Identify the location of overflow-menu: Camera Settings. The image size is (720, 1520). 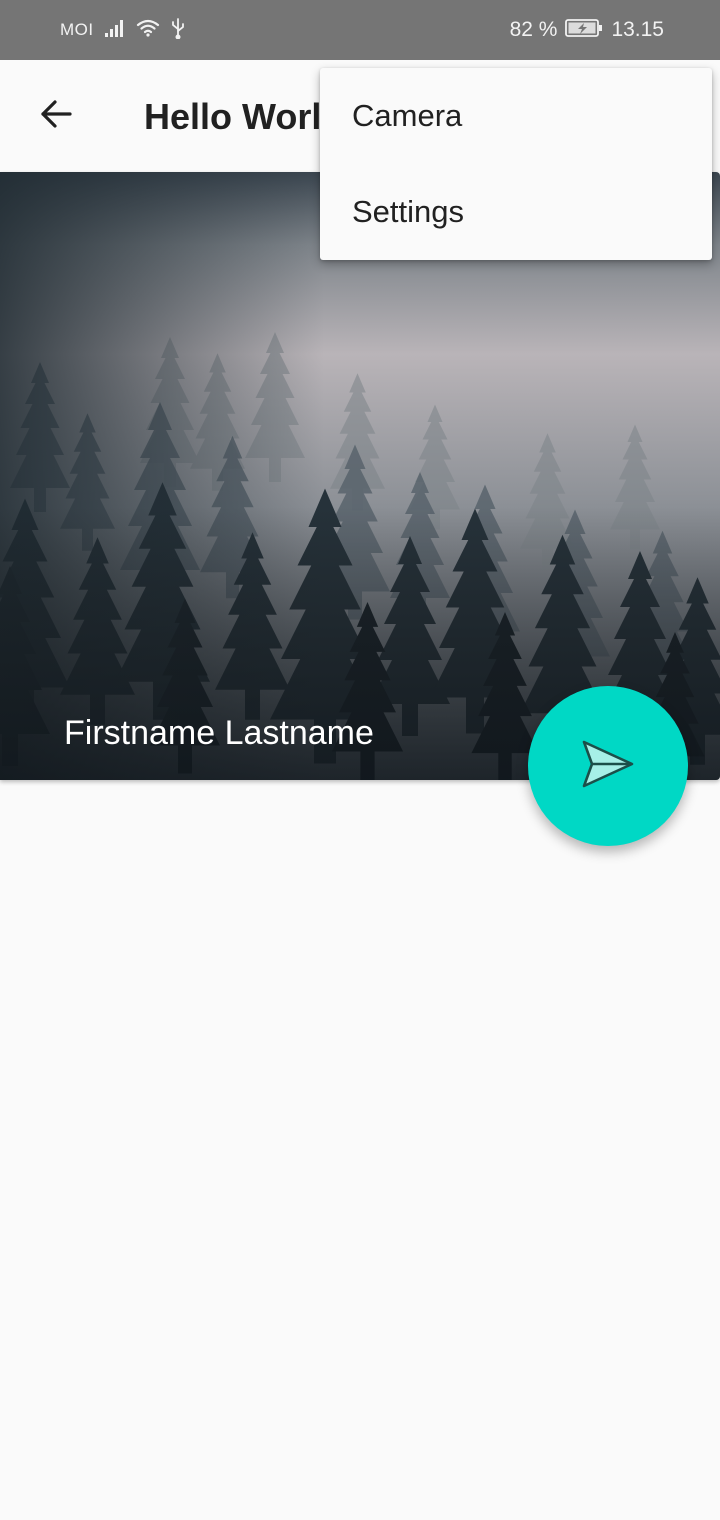
(516, 164).